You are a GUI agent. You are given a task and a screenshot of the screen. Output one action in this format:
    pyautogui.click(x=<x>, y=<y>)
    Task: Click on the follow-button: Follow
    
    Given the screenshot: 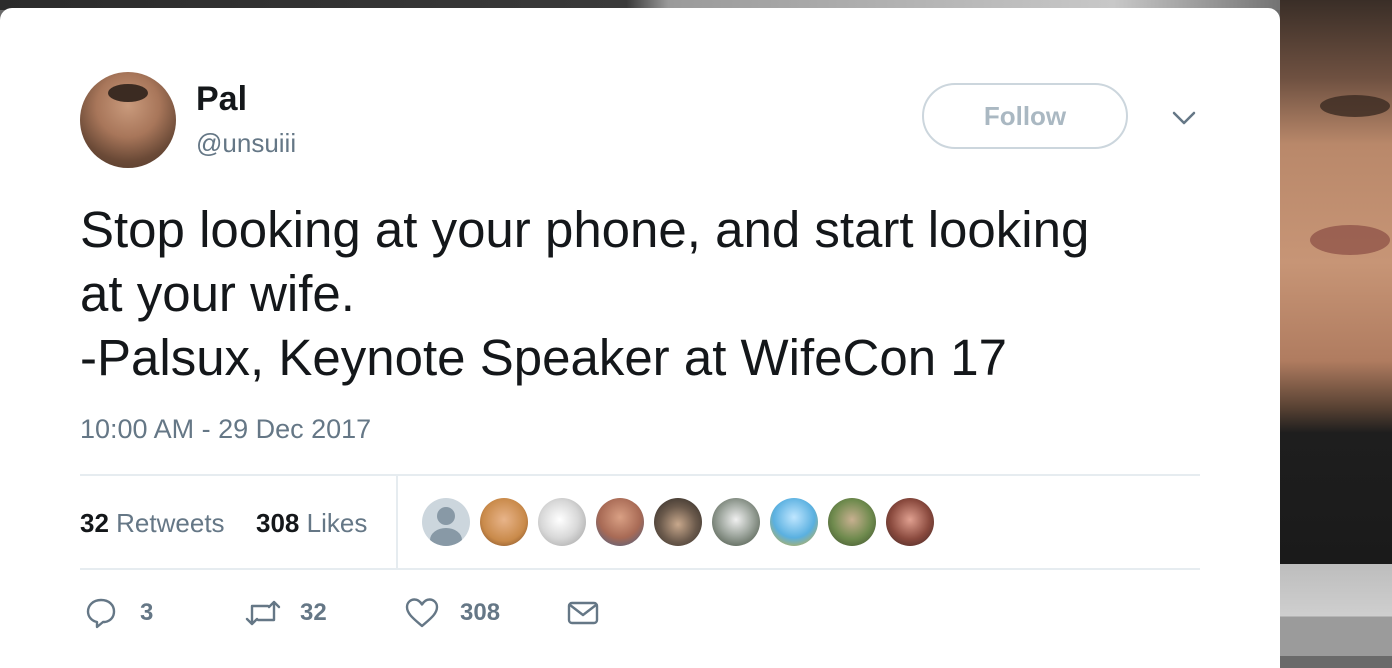 What is the action you would take?
    pyautogui.click(x=1025, y=116)
    